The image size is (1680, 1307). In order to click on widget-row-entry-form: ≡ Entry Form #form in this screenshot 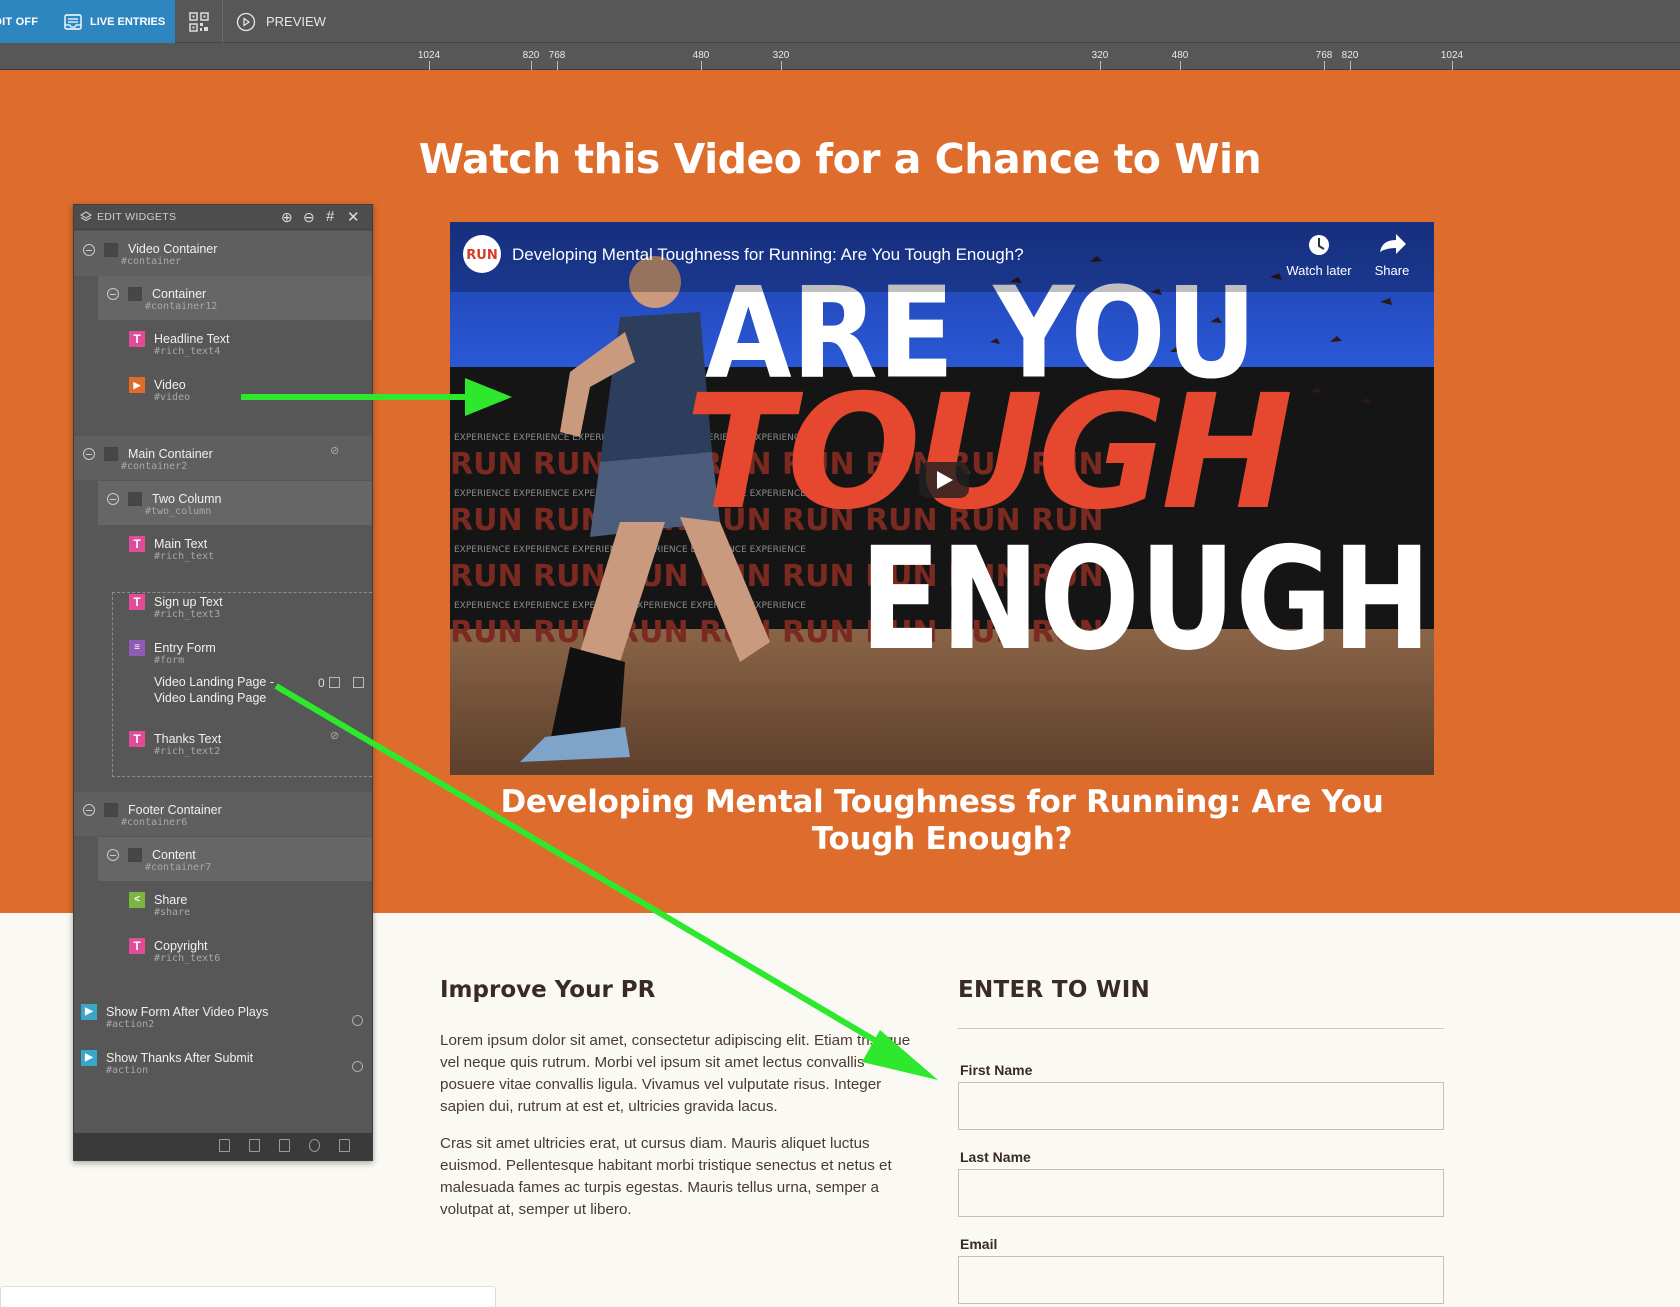, I will do `click(223, 648)`.